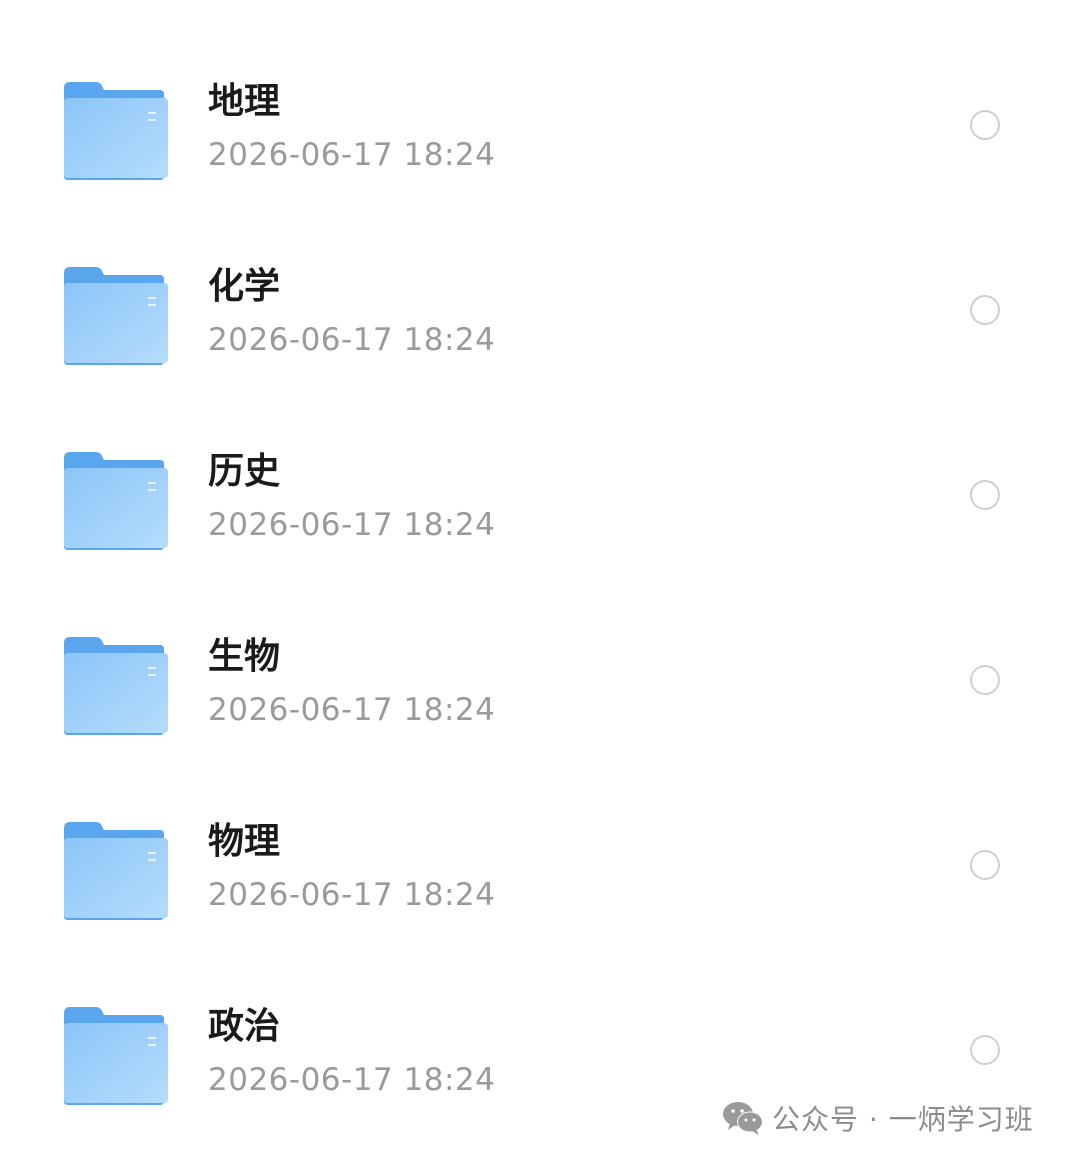 The width and height of the screenshot is (1080, 1161). What do you see at coordinates (244, 286) in the screenshot?
I see `folder-name: 化学` at bounding box center [244, 286].